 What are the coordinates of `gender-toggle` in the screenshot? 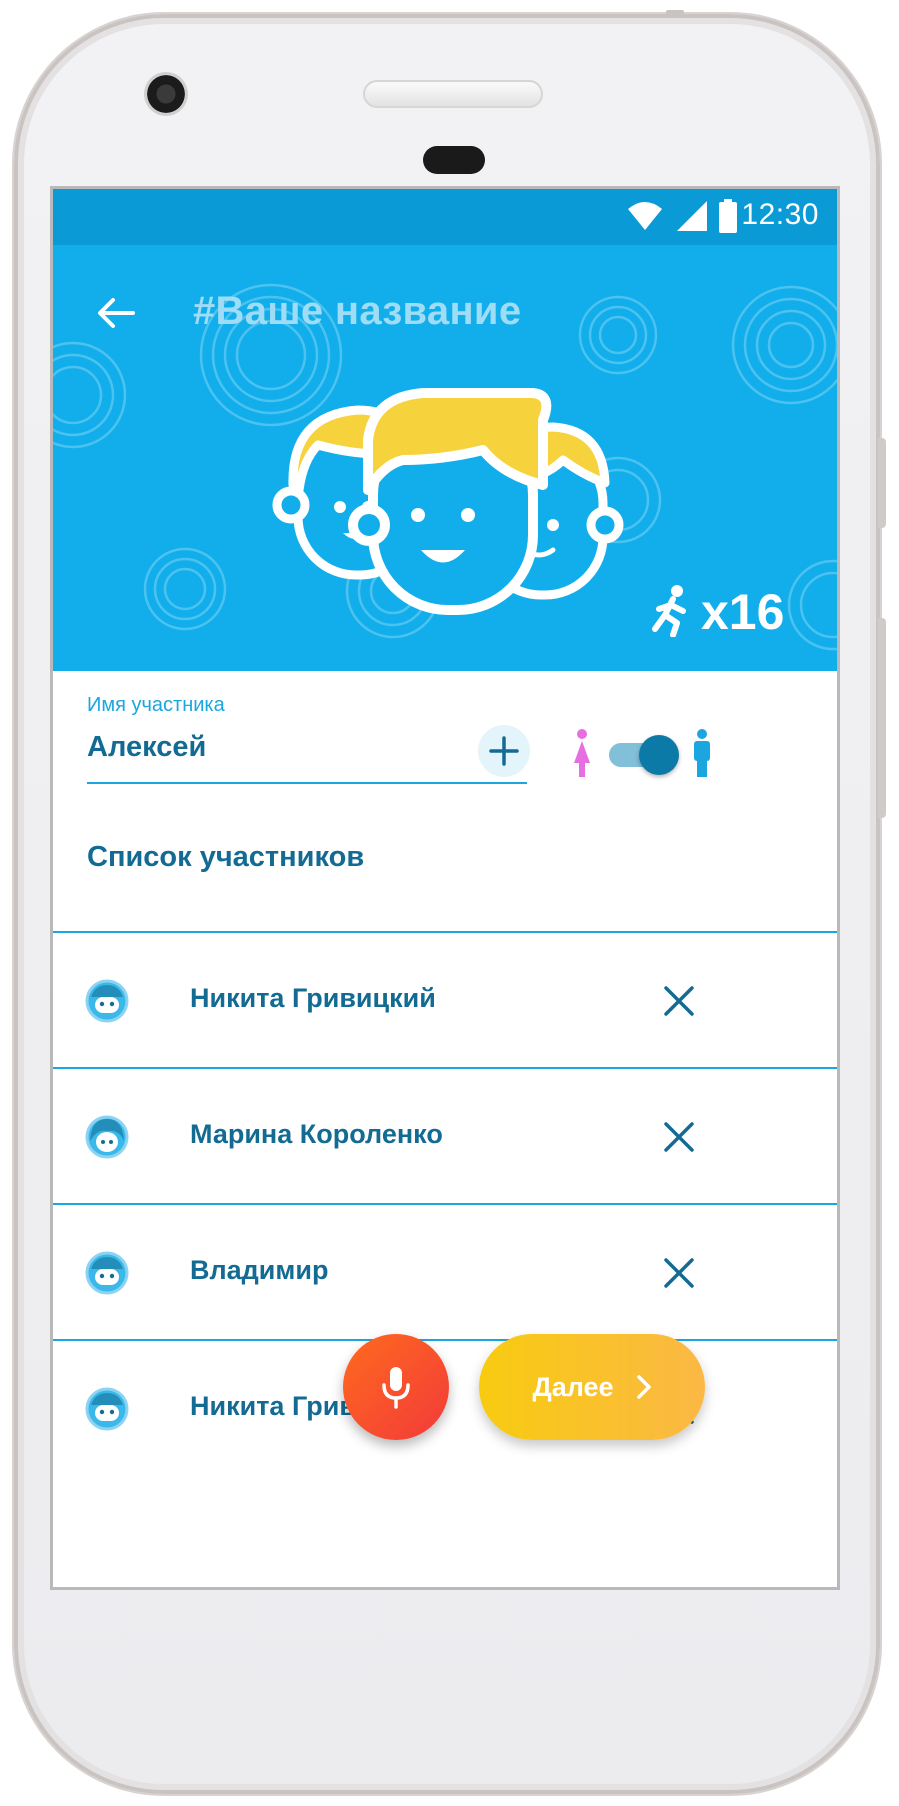 It's located at (642, 755).